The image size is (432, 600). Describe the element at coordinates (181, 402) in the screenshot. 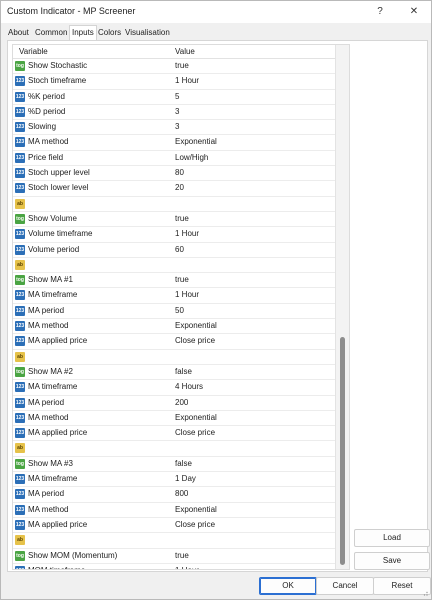

I see `variable-value: 200` at that location.